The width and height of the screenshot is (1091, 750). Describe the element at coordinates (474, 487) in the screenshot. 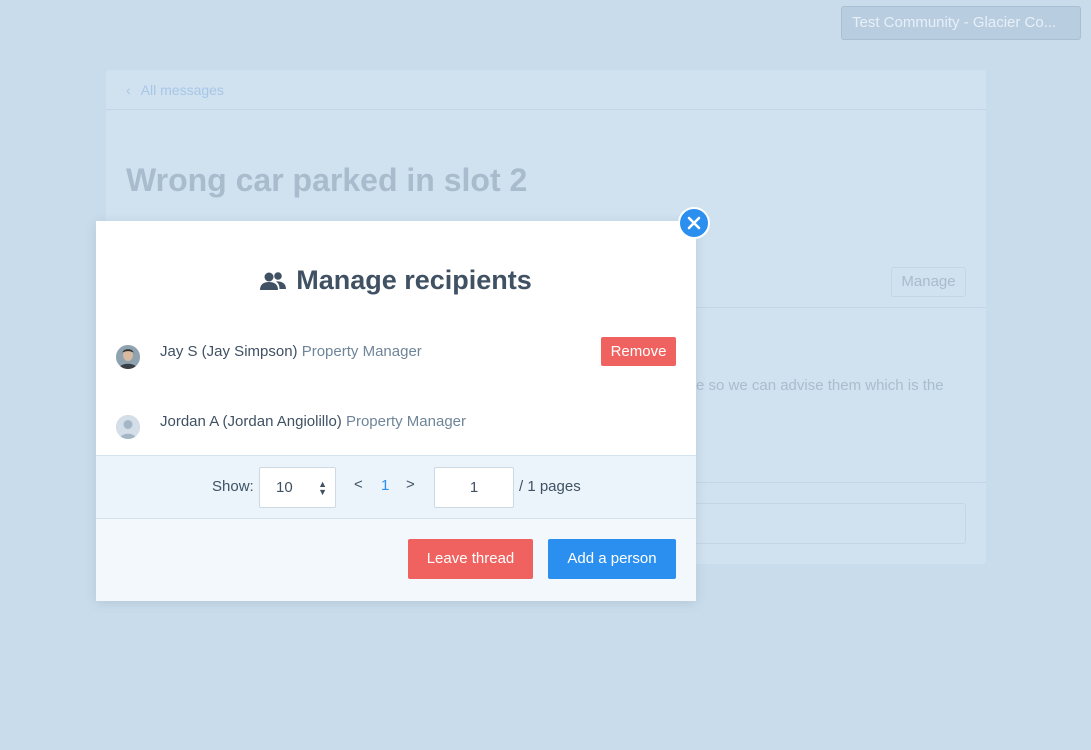

I see `page-number-input: 1` at that location.